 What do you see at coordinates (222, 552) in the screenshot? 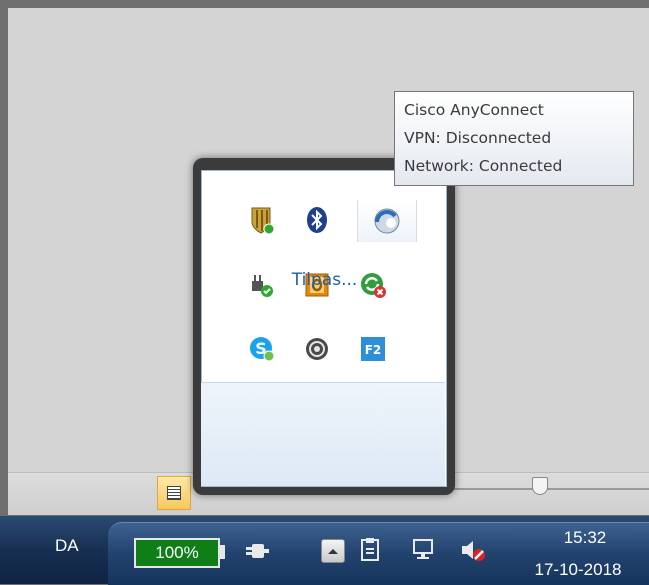
I see `battery-tip` at bounding box center [222, 552].